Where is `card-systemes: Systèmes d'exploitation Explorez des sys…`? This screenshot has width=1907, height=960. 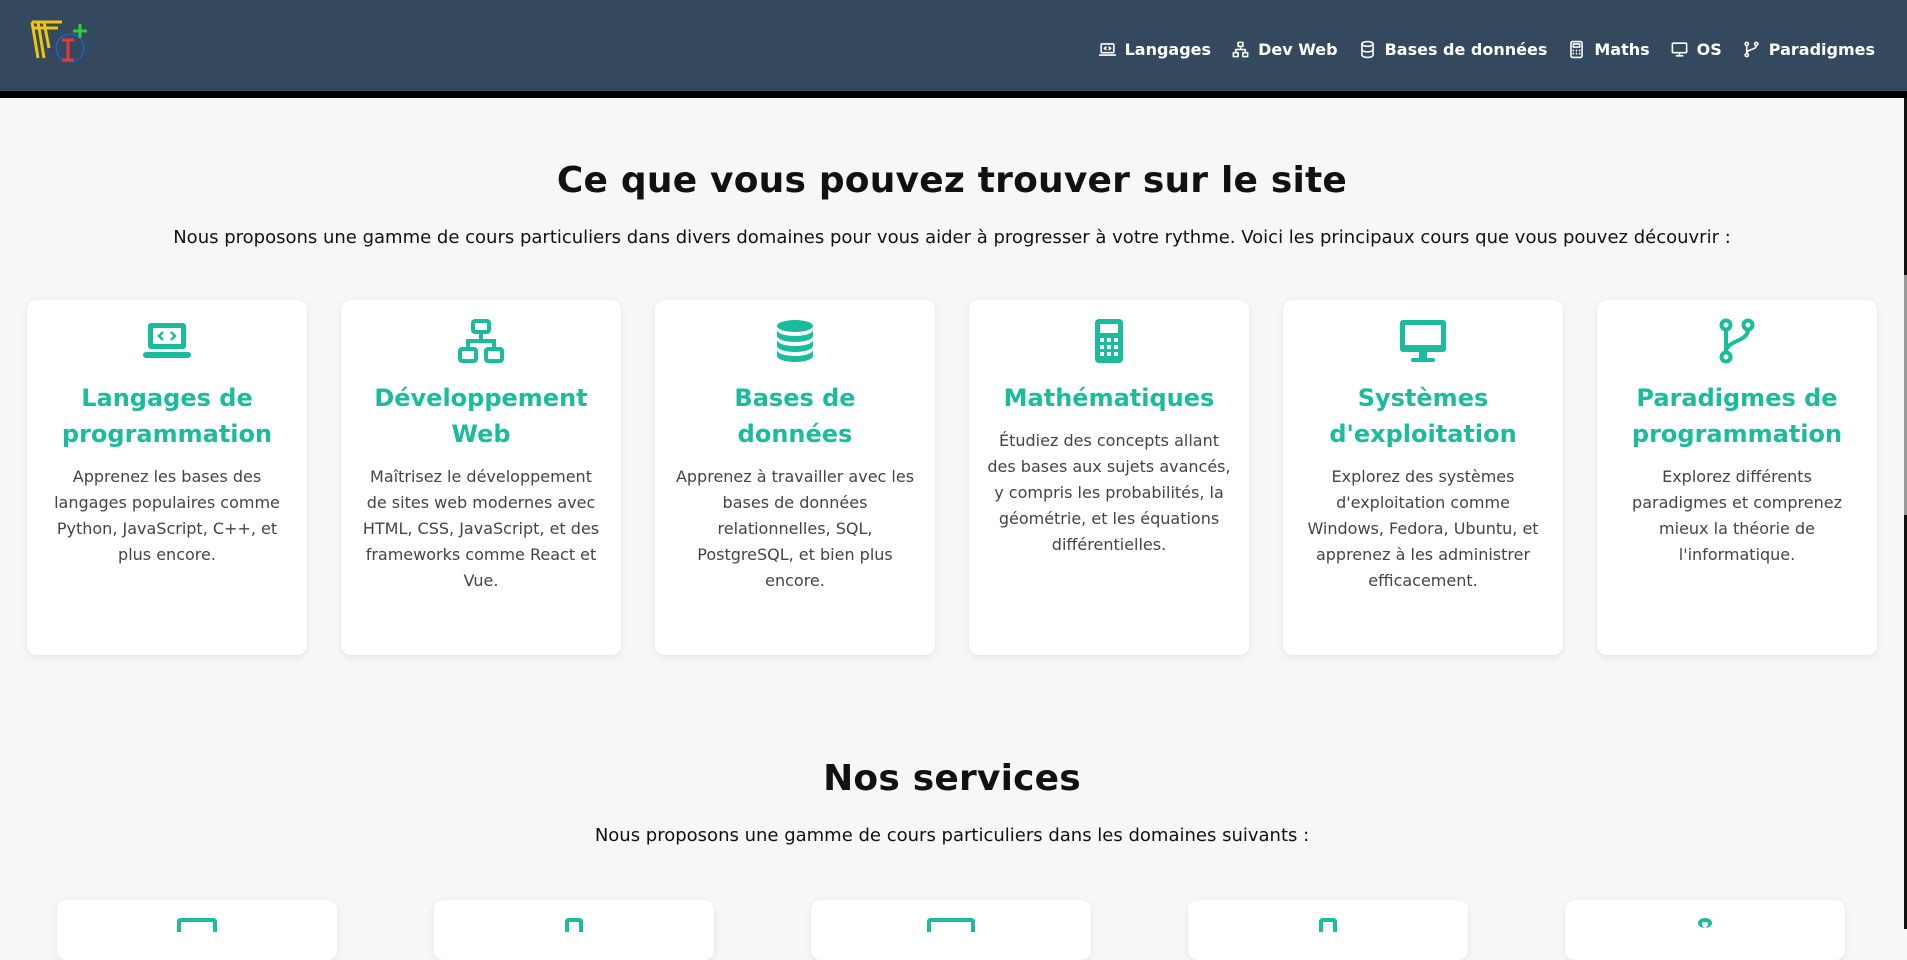 card-systemes: Systèmes d'exploitation Explorez des sys… is located at coordinates (1423, 477).